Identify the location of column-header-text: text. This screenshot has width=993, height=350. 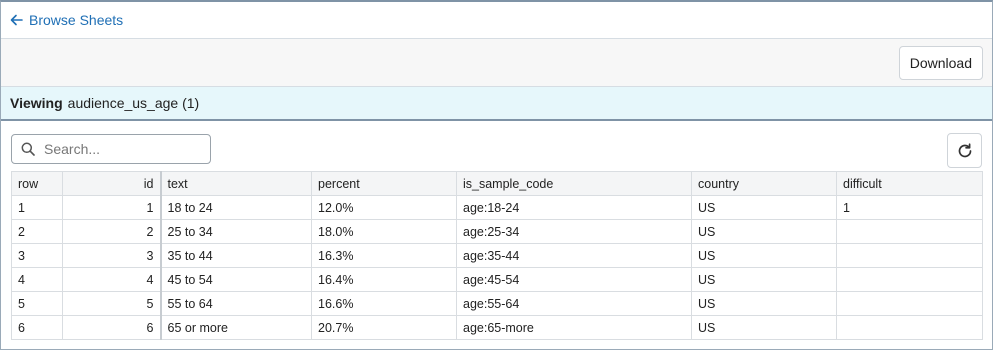
(236, 183).